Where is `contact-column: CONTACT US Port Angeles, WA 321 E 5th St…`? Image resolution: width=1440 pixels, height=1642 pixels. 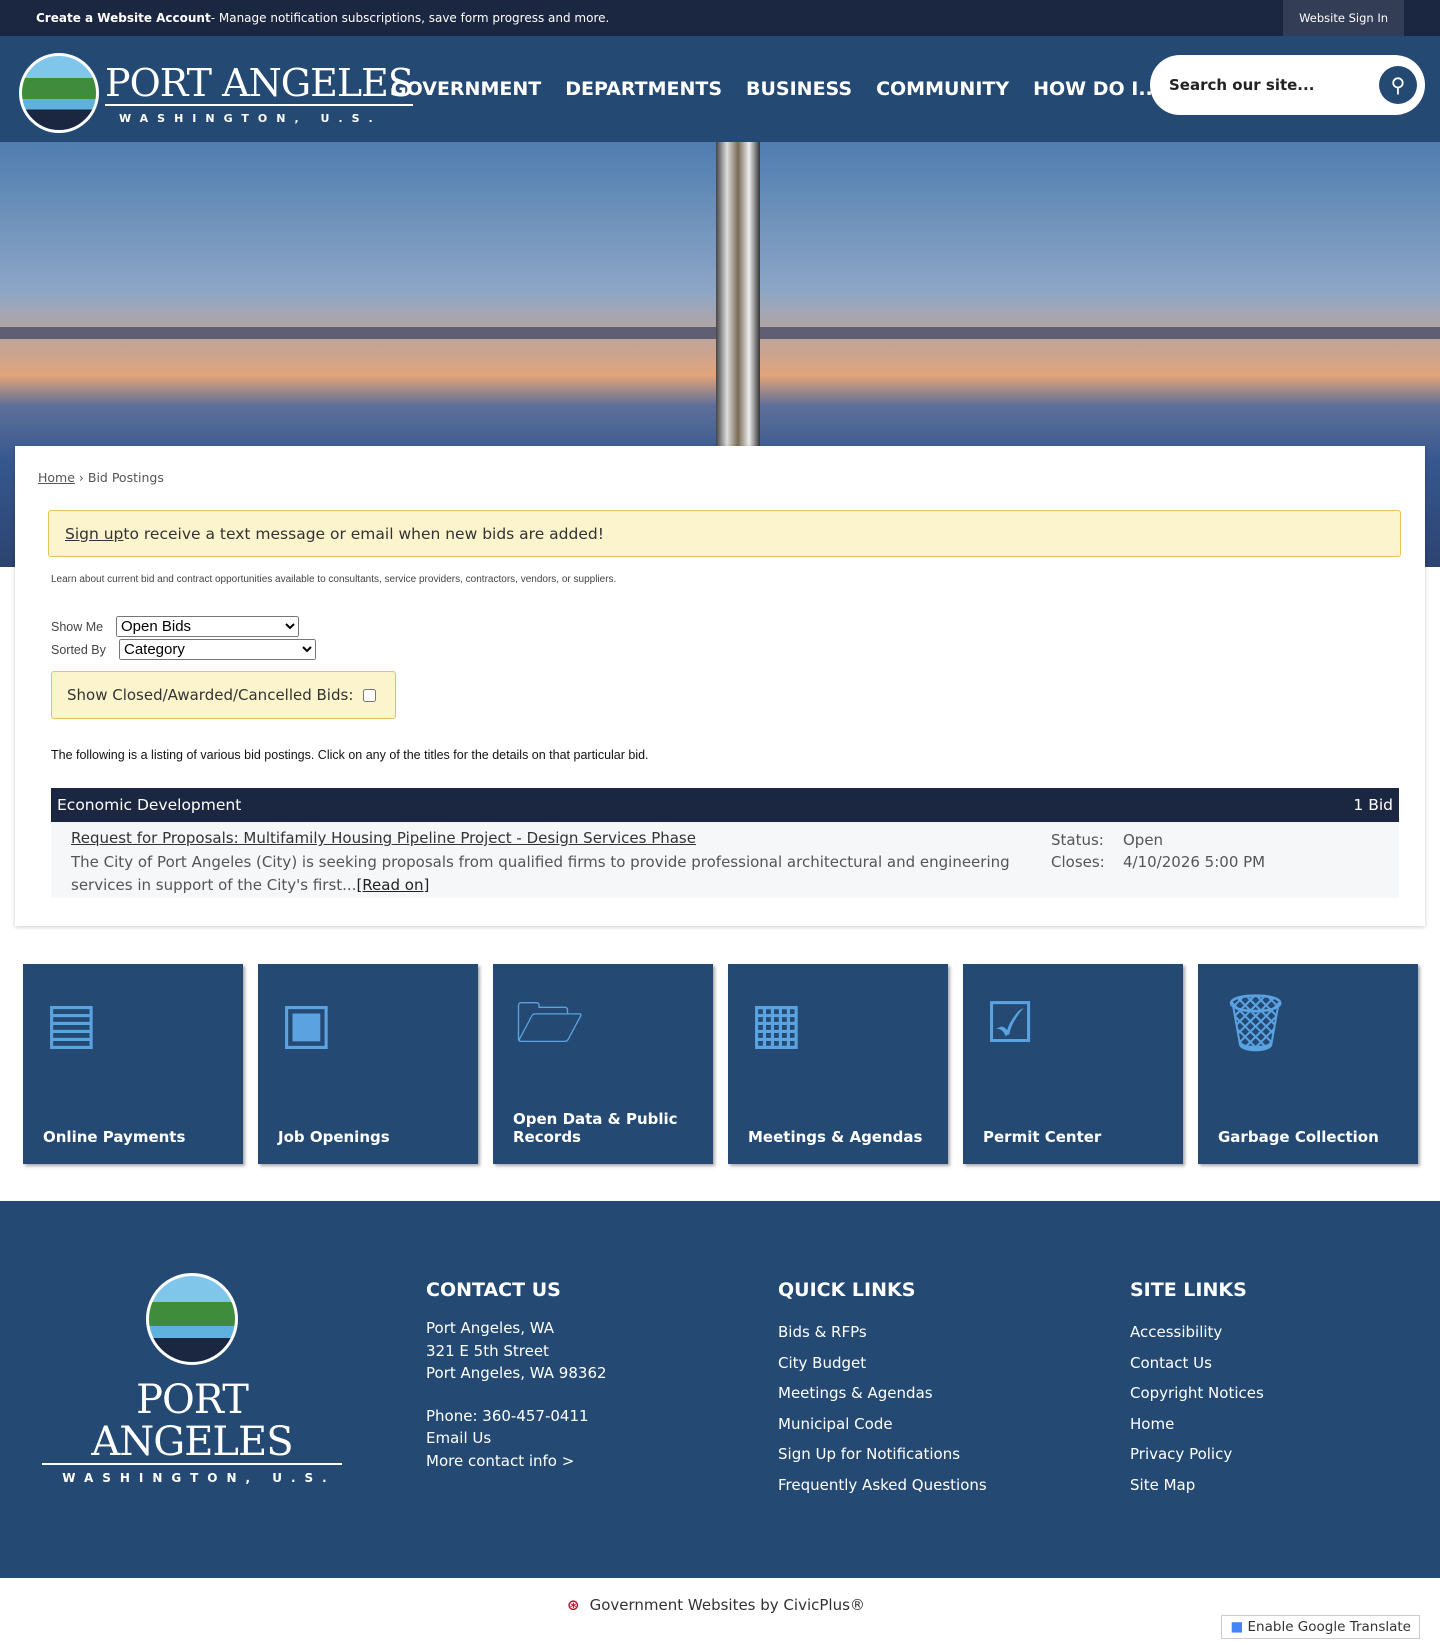 contact-column: CONTACT US Port Angeles, WA 321 E 5th St… is located at coordinates (516, 1375).